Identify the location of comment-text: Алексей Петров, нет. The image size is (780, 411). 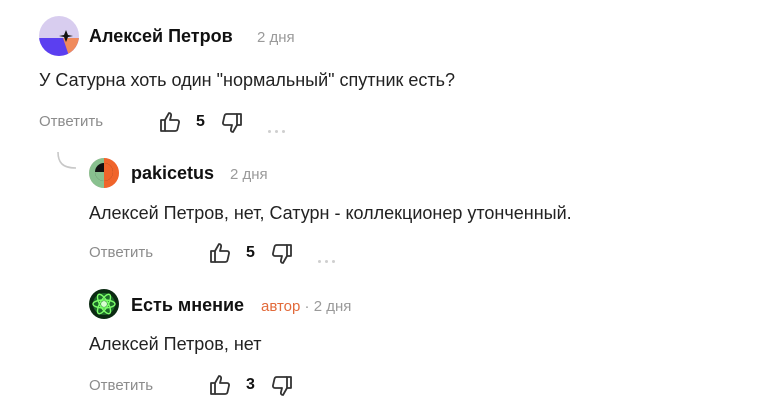
(175, 344).